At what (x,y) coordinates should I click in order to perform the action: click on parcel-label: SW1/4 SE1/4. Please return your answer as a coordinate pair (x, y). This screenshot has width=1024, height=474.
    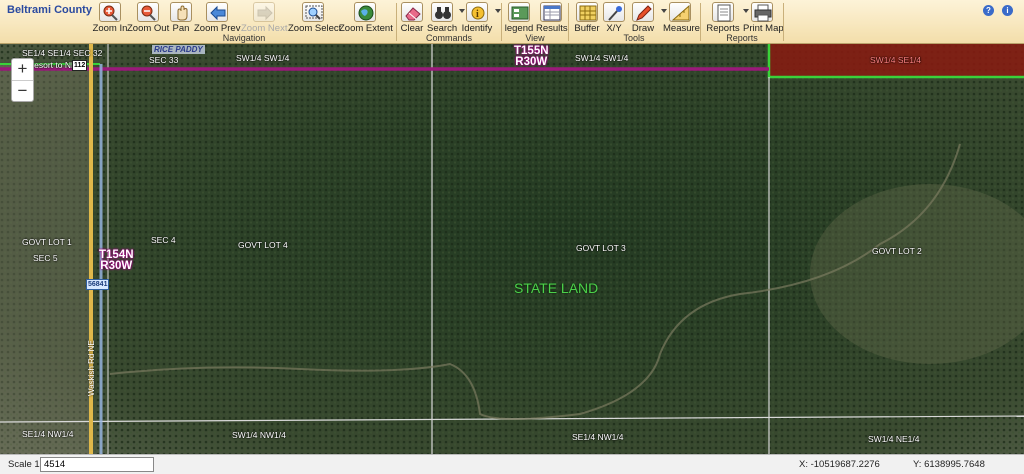
    Looking at the image, I should click on (896, 60).